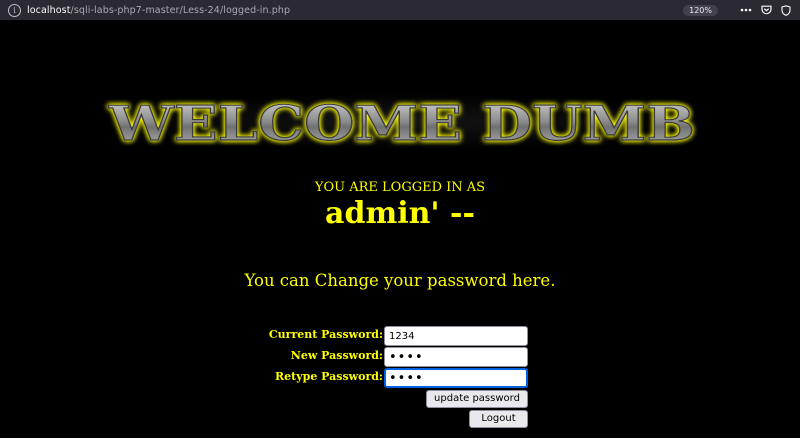 The height and width of the screenshot is (438, 800). I want to click on current-password-input, so click(456, 336).